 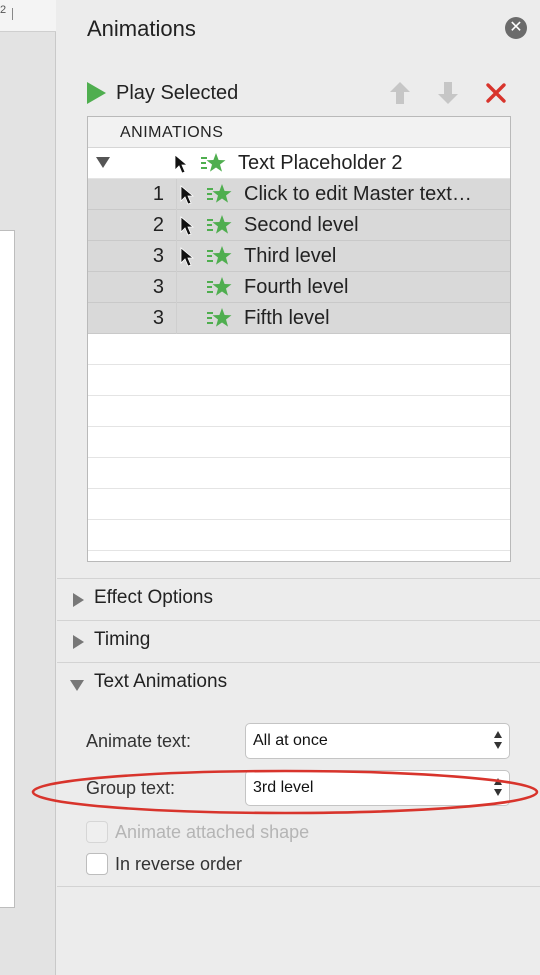 I want to click on checkbox-label: Animate attached shape, so click(x=212, y=831).